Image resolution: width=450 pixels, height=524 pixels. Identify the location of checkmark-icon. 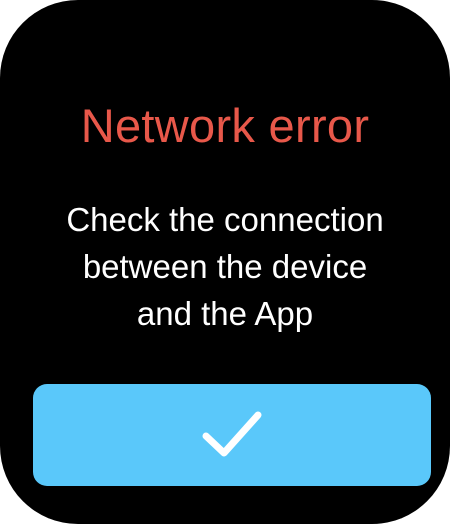
(232, 434).